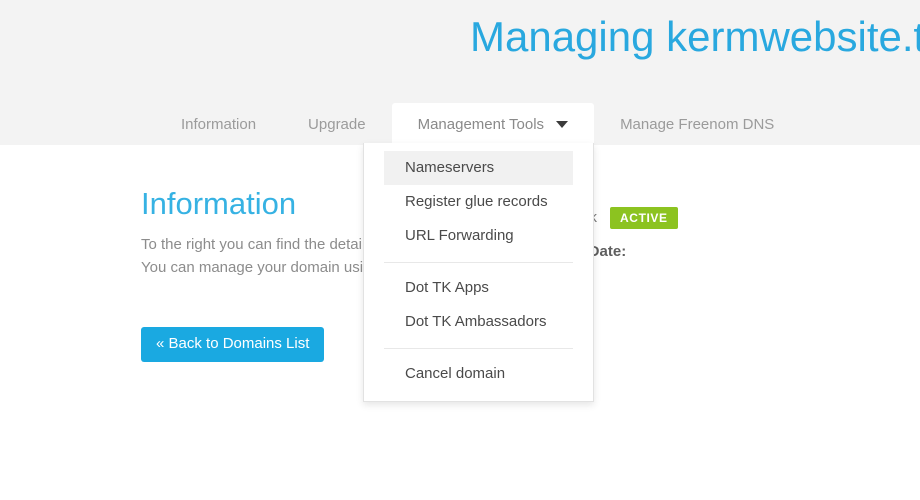 This screenshot has height=500, width=920. I want to click on status-badge: ACTIVE, so click(644, 218).